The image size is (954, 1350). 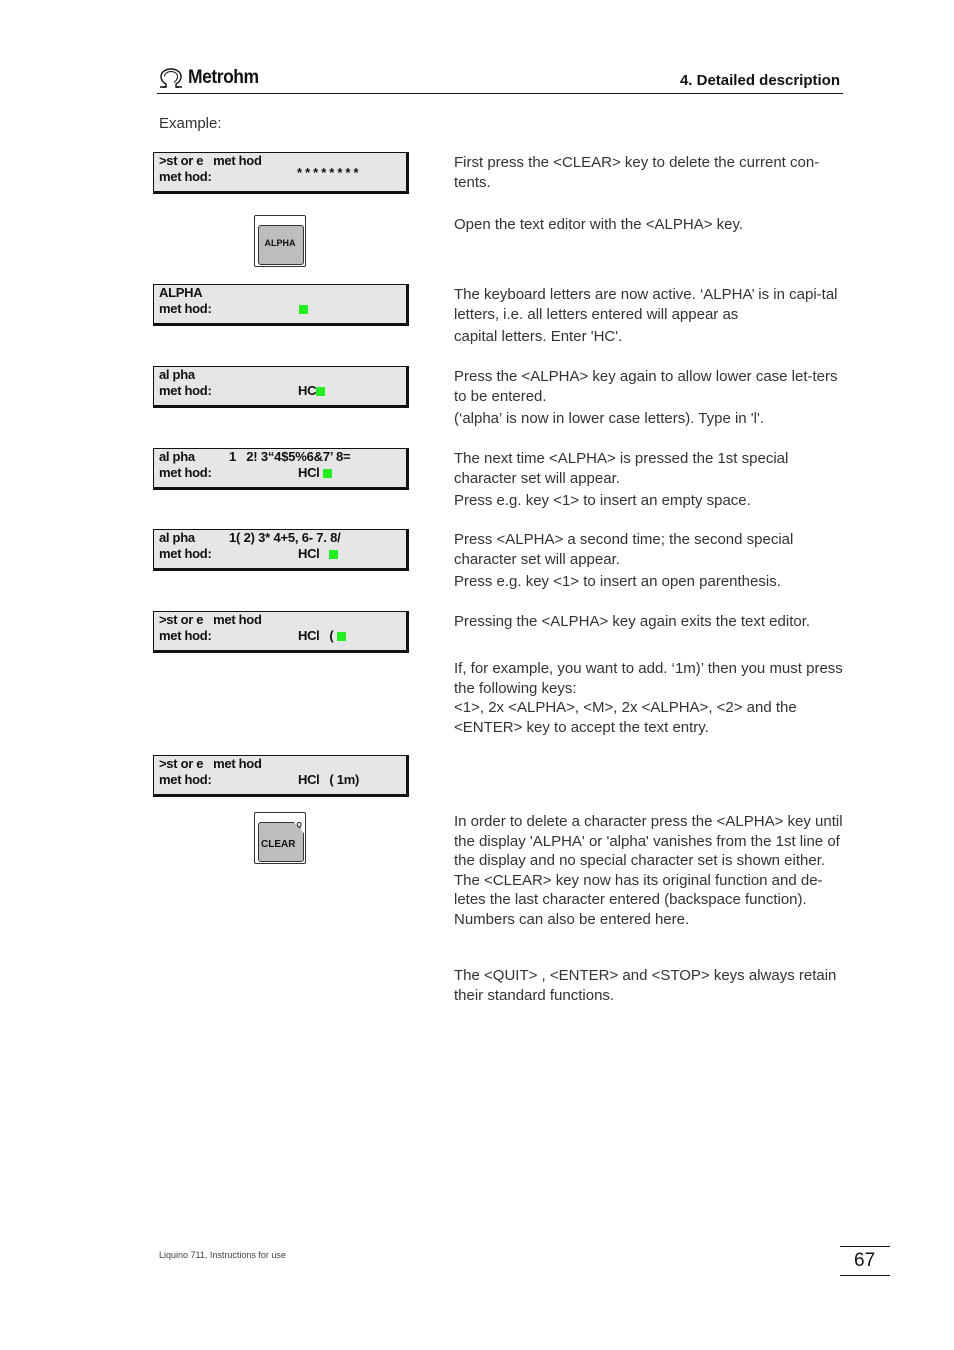 What do you see at coordinates (281, 776) in the screenshot?
I see `lcd-display: >st or e met hod met hod: HCl ( 1m)` at bounding box center [281, 776].